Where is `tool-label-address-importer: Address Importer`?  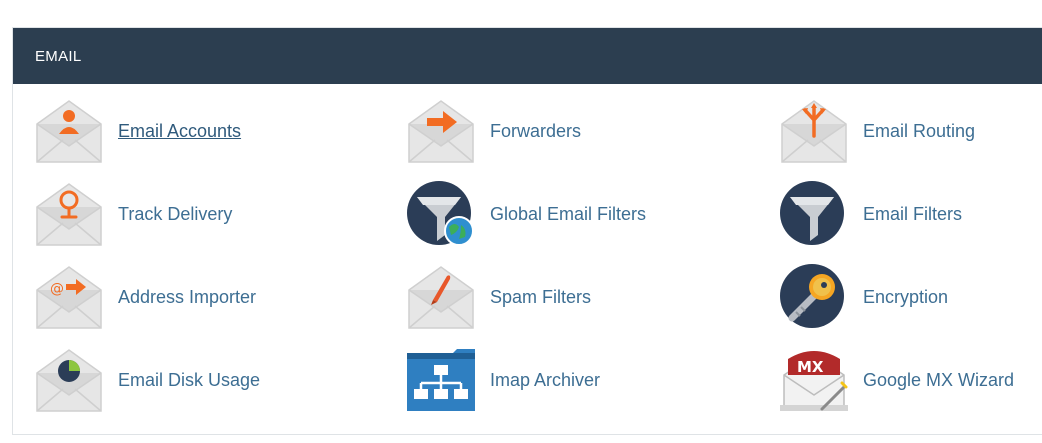 tool-label-address-importer: Address Importer is located at coordinates (187, 296).